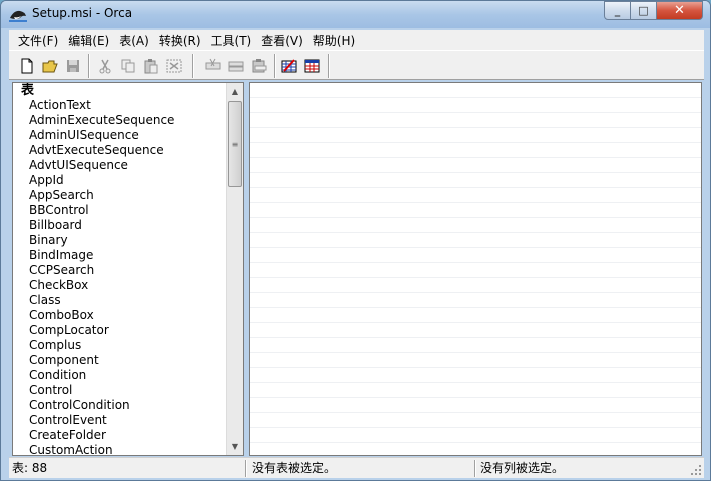 The image size is (711, 481). What do you see at coordinates (82, 13) in the screenshot?
I see `window-title: Setup.msi - Orca` at bounding box center [82, 13].